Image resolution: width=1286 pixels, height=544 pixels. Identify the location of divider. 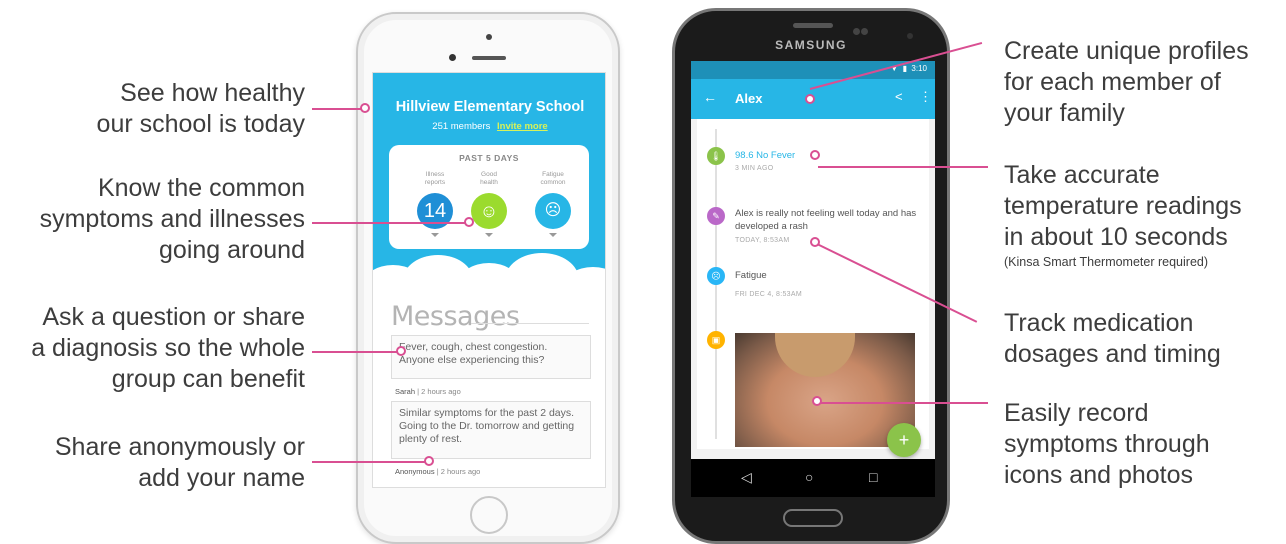
(530, 323).